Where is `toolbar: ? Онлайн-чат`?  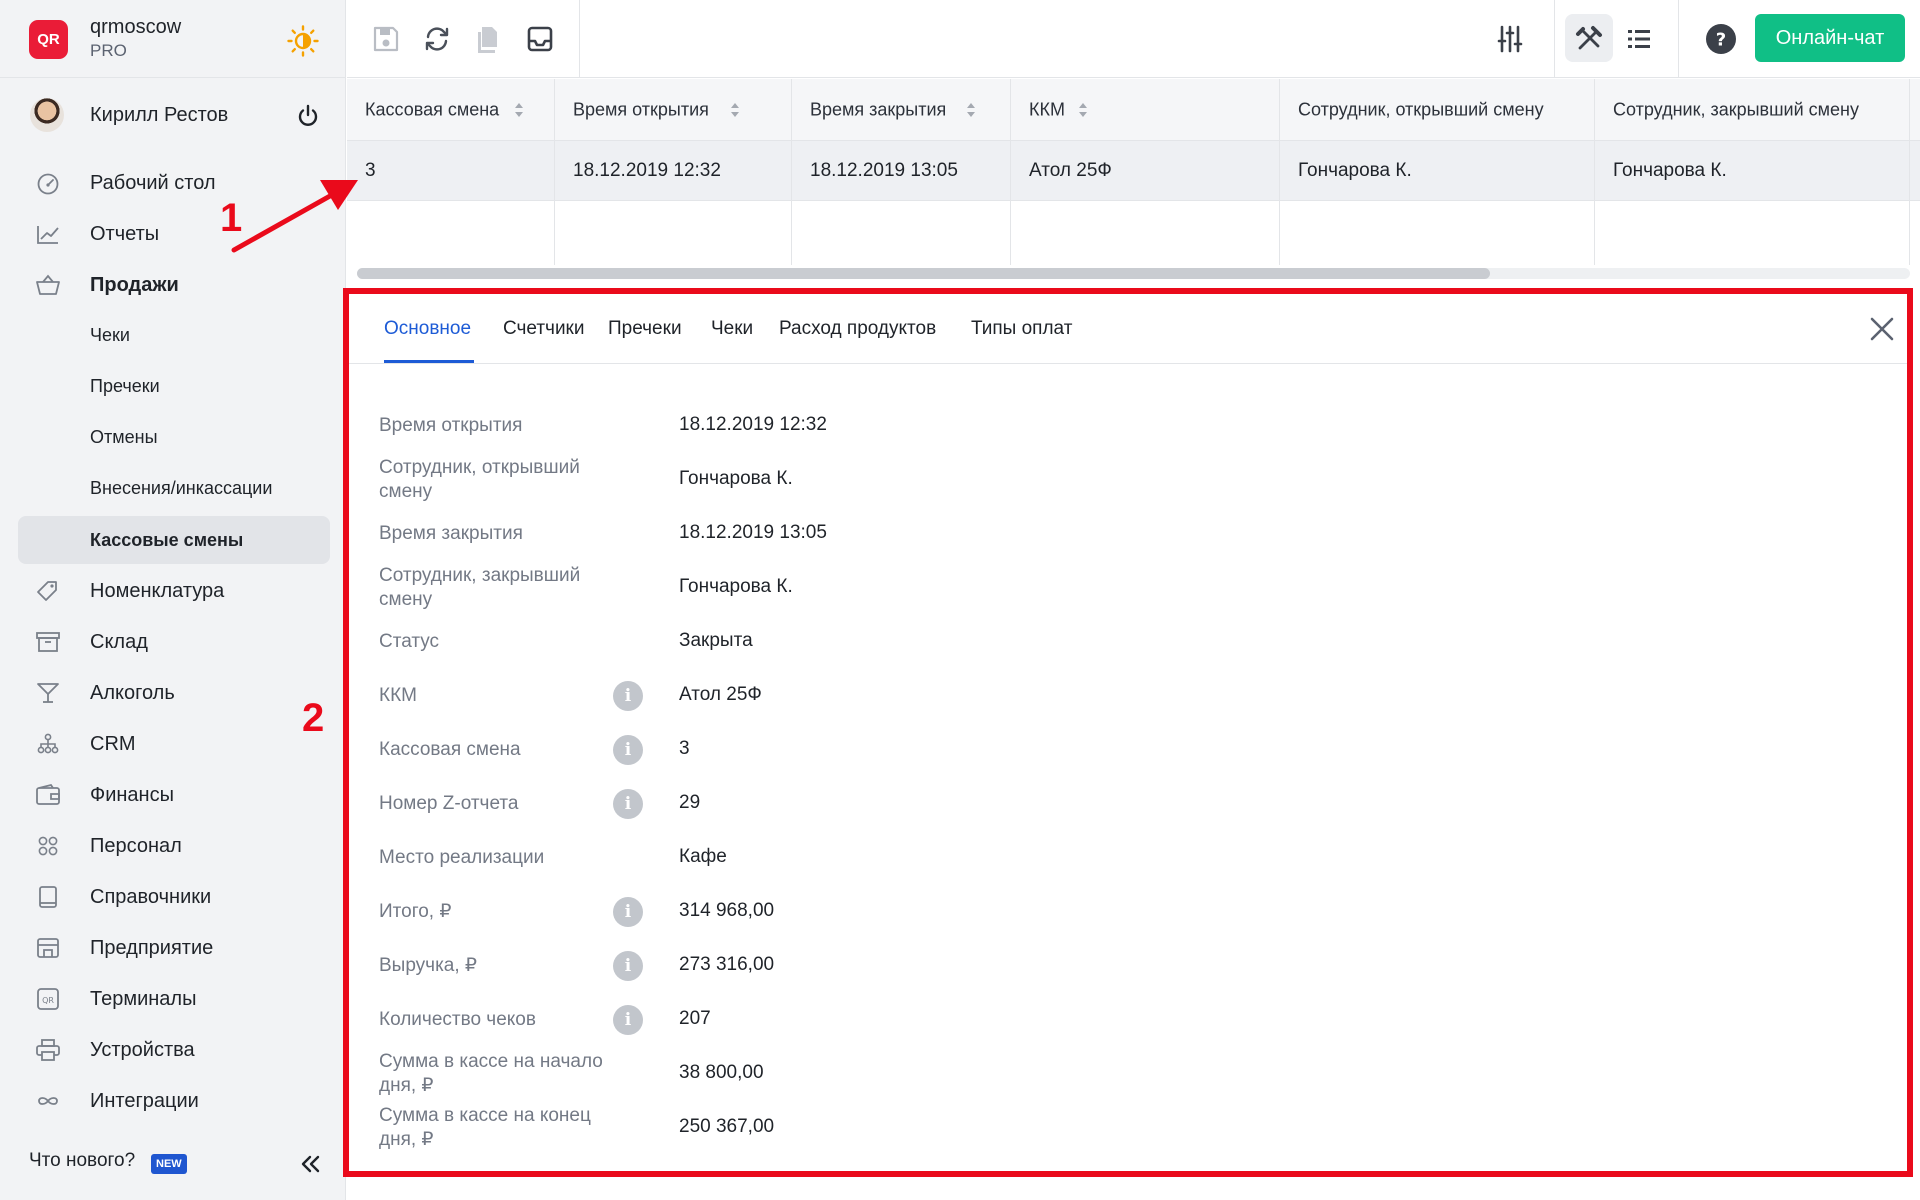 toolbar: ? Онлайн-чат is located at coordinates (1133, 39).